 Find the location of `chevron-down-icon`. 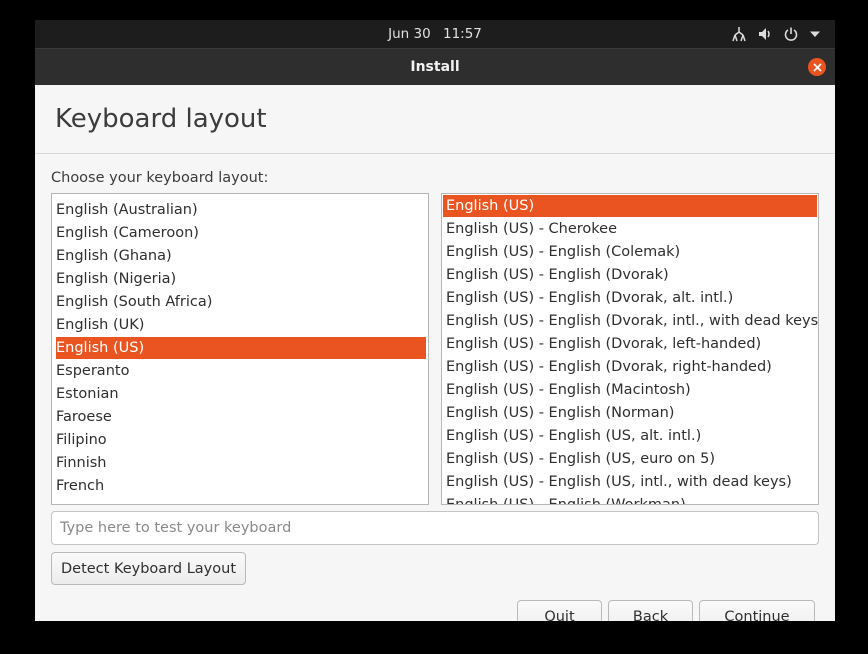

chevron-down-icon is located at coordinates (815, 34).